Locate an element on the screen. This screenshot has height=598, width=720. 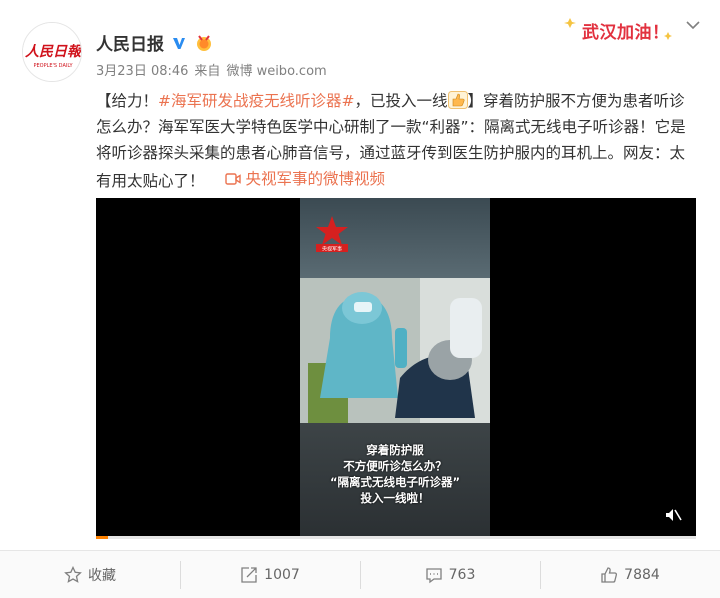
video-caption: 穿着防护服 不方便听诊怎么办？ “隔离式无线电子听诊器” 投入一线啦！ is located at coordinates (395, 474).